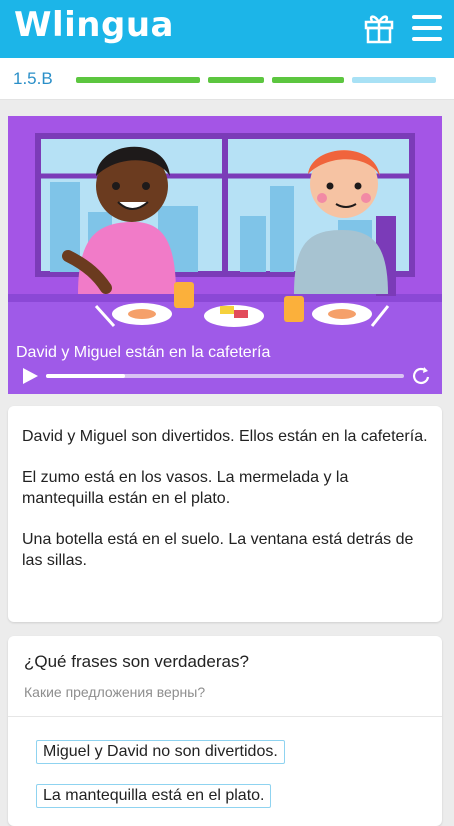 Image resolution: width=454 pixels, height=826 pixels. Describe the element at coordinates (94, 25) in the screenshot. I see `app-logo: Wlingua` at that location.